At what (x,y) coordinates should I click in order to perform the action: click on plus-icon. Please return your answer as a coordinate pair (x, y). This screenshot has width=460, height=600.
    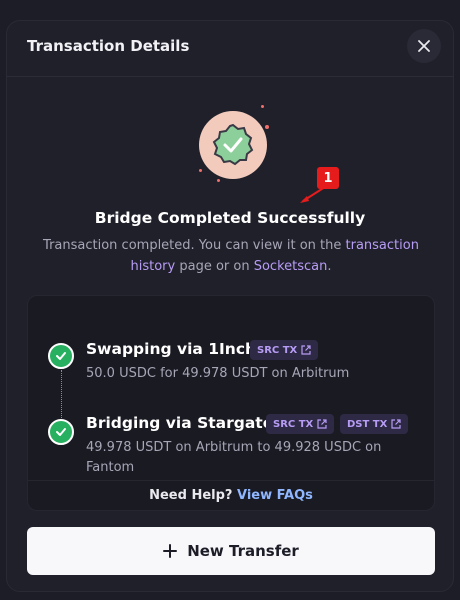
    Looking at the image, I should click on (170, 551).